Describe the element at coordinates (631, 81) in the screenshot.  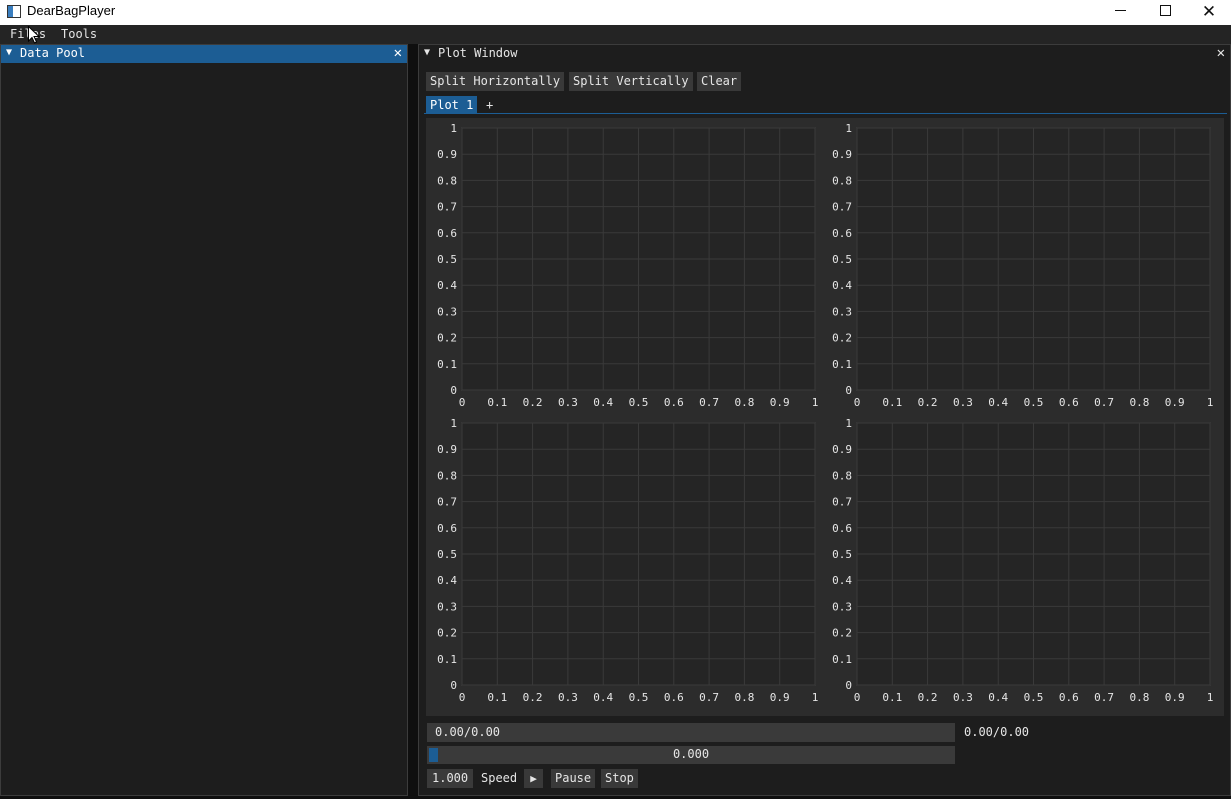
I see `split-vertically-button: Split Vertically` at that location.